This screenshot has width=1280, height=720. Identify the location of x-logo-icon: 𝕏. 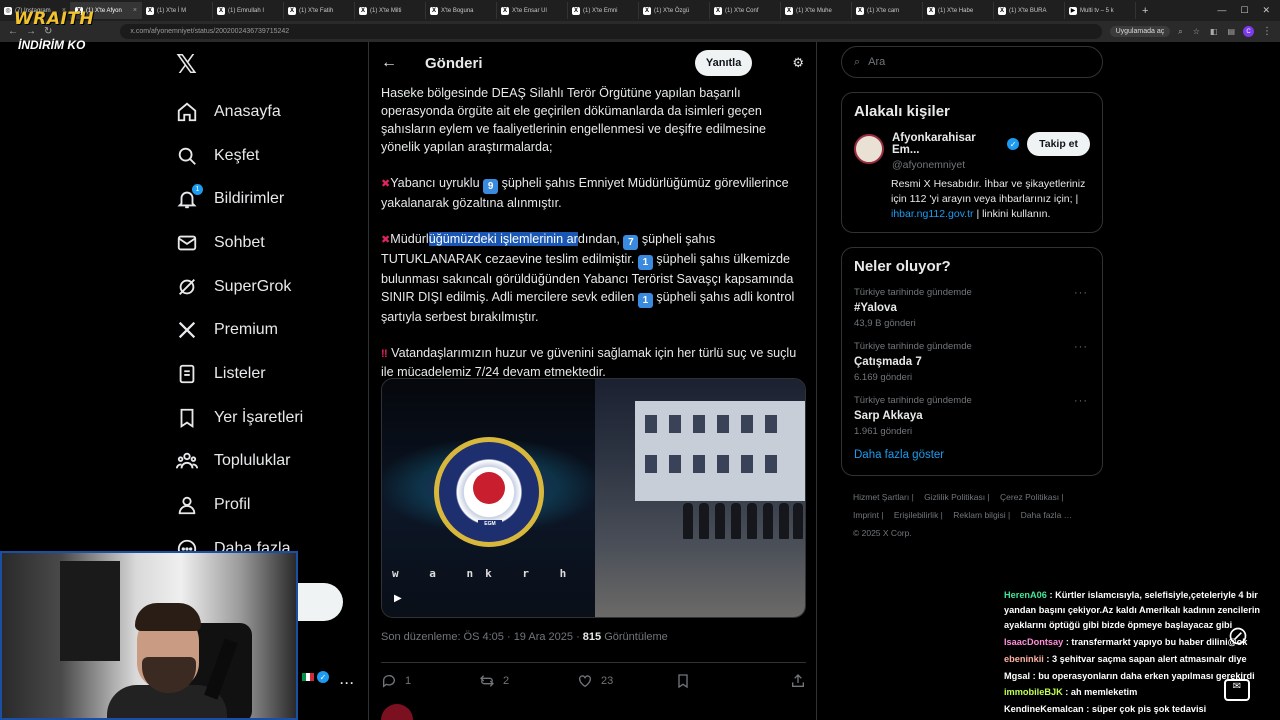
(190, 64).